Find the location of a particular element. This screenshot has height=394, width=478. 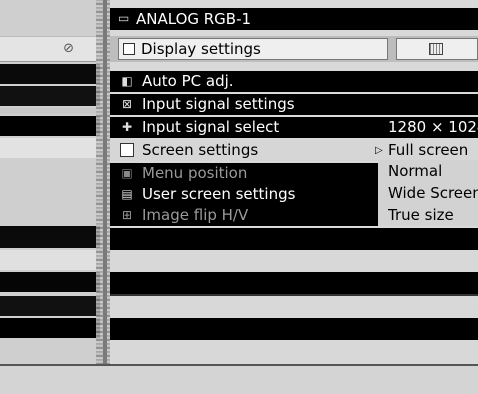

auto-adjust-icon: ◧ is located at coordinates (127, 81).